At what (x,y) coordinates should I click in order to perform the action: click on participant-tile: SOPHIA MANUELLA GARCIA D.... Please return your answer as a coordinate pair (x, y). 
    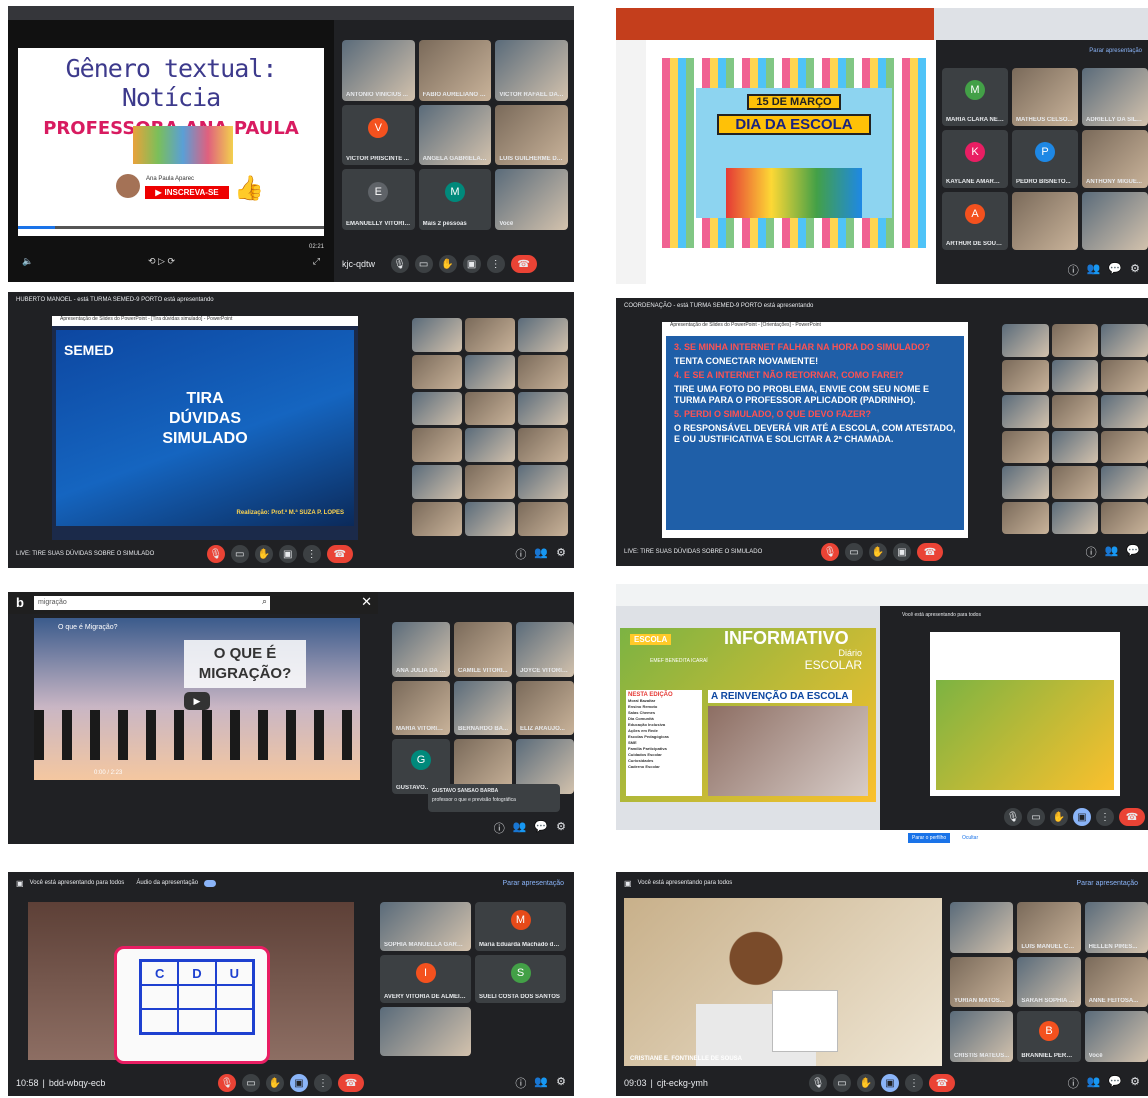
    Looking at the image, I should click on (425, 926).